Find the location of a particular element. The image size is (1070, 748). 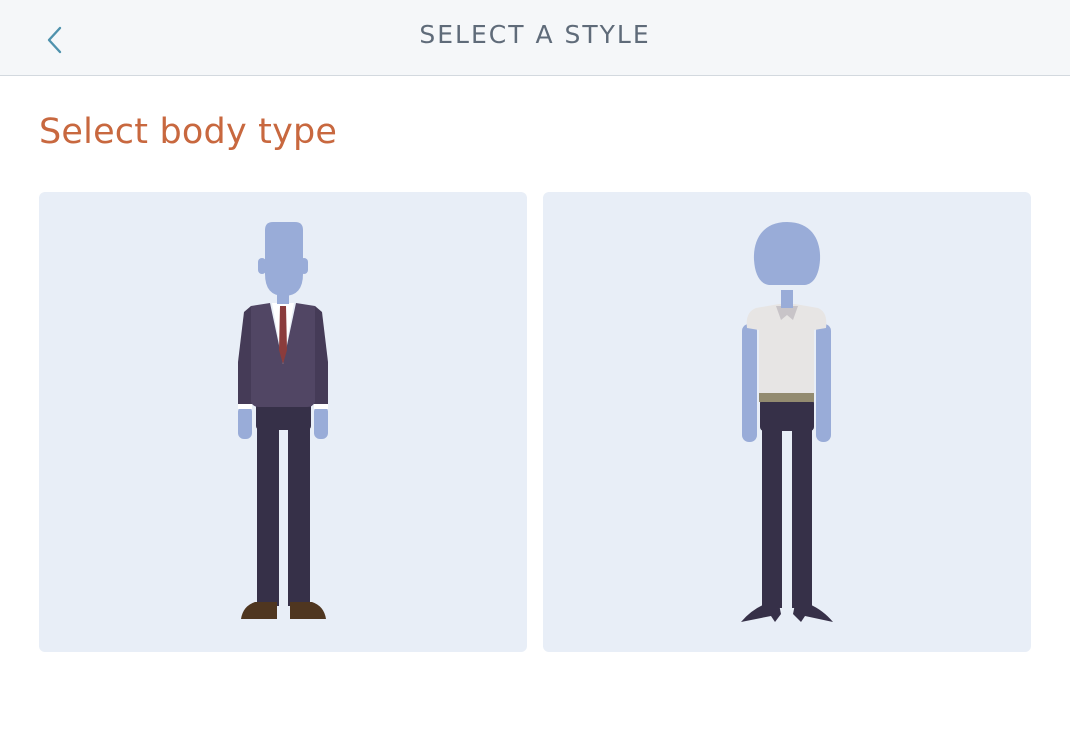

body-type-suit-icon is located at coordinates (283, 420).